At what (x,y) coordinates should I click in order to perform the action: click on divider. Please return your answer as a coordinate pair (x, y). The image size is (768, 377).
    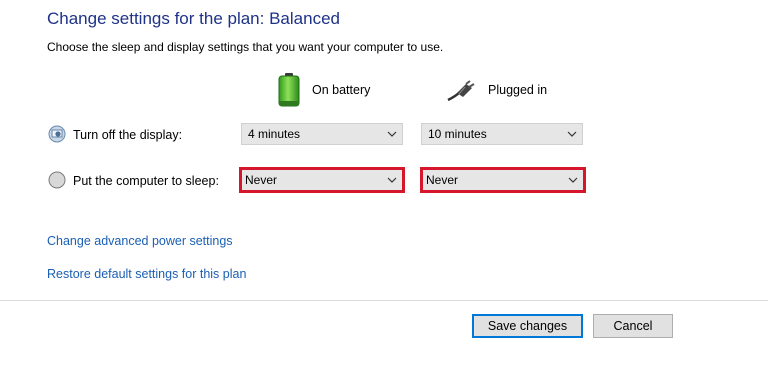
    Looking at the image, I should click on (384, 300).